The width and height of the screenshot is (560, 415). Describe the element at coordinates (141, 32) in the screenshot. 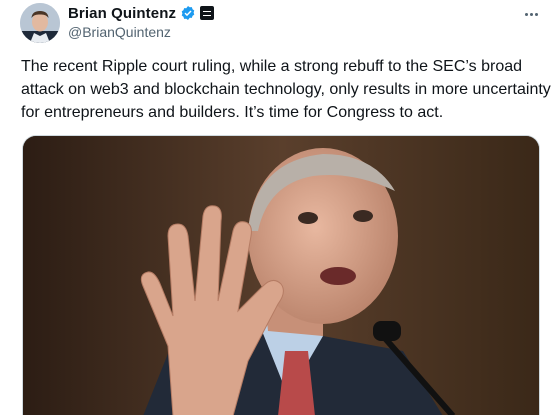

I see `author-handle: @BrianQuintenz` at that location.